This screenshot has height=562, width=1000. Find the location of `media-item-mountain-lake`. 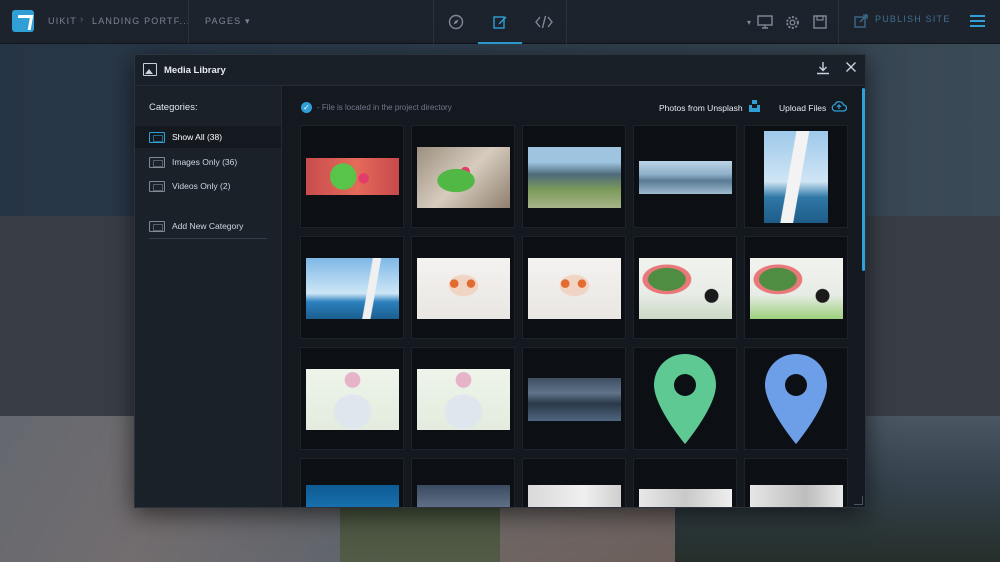

media-item-mountain-lake is located at coordinates (685, 176).